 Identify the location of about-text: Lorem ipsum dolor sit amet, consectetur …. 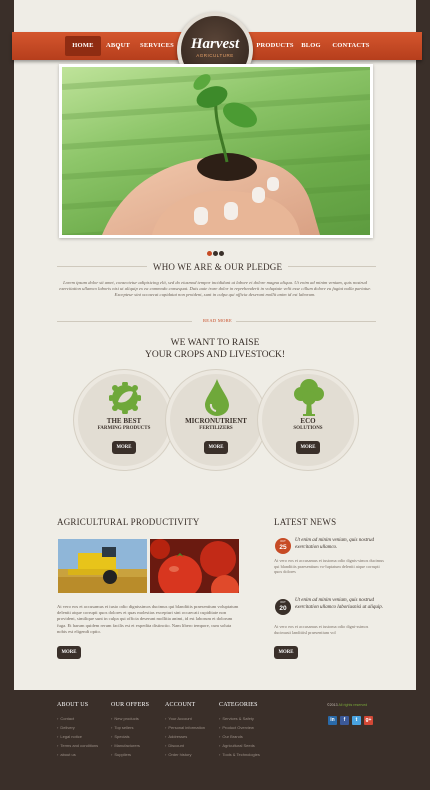
(215, 289).